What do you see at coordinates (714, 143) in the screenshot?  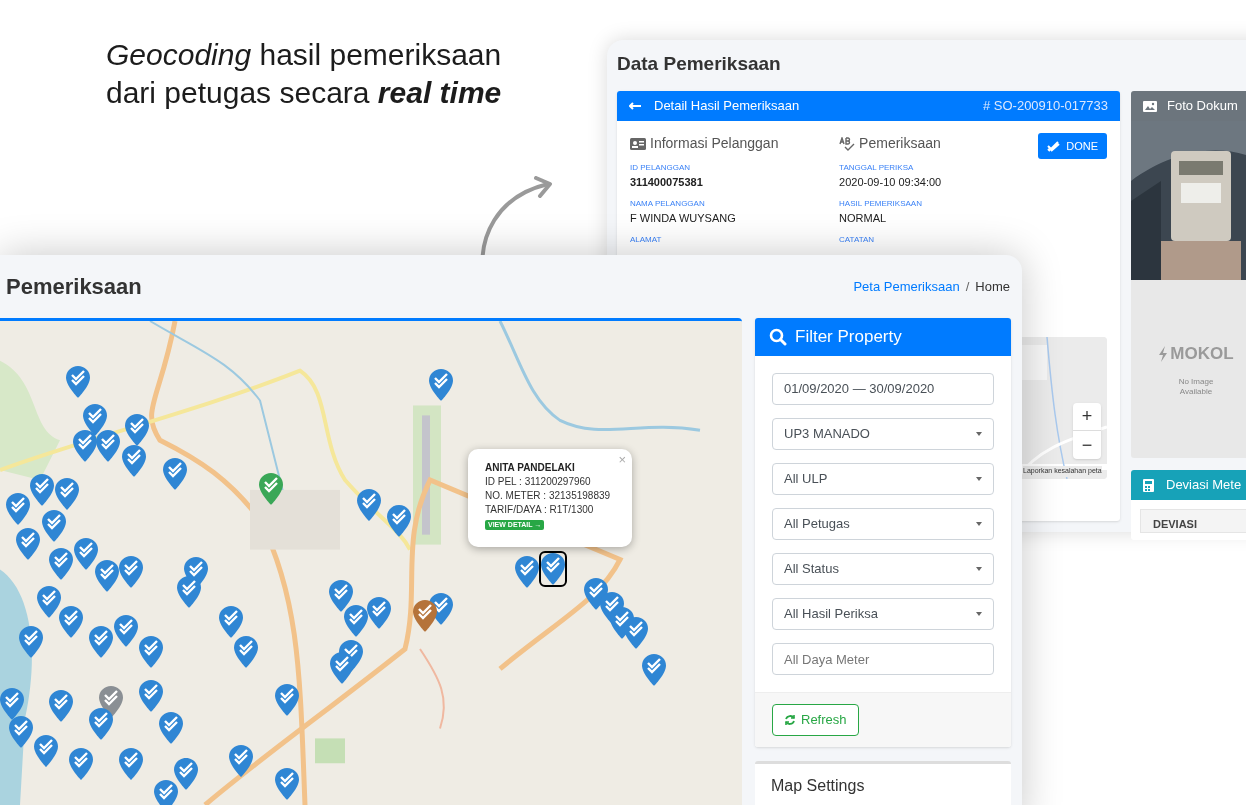 I see `section-title: Informasi Pelanggan` at bounding box center [714, 143].